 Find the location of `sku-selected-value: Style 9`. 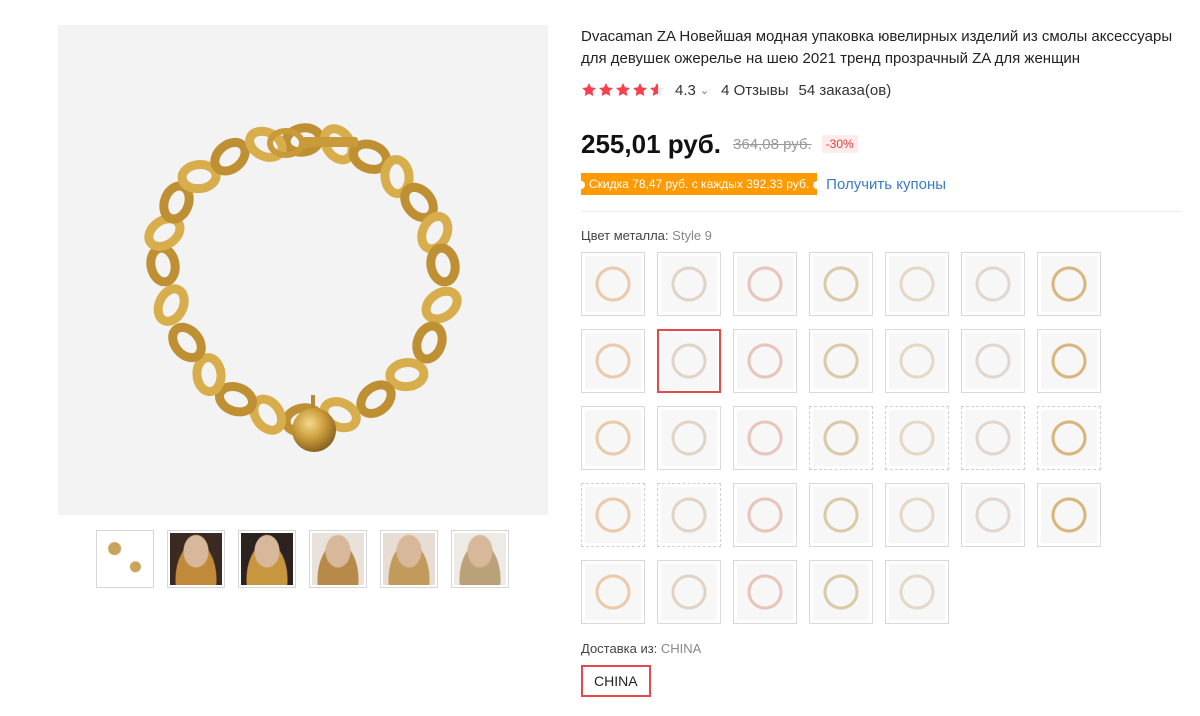

sku-selected-value: Style 9 is located at coordinates (692, 235).